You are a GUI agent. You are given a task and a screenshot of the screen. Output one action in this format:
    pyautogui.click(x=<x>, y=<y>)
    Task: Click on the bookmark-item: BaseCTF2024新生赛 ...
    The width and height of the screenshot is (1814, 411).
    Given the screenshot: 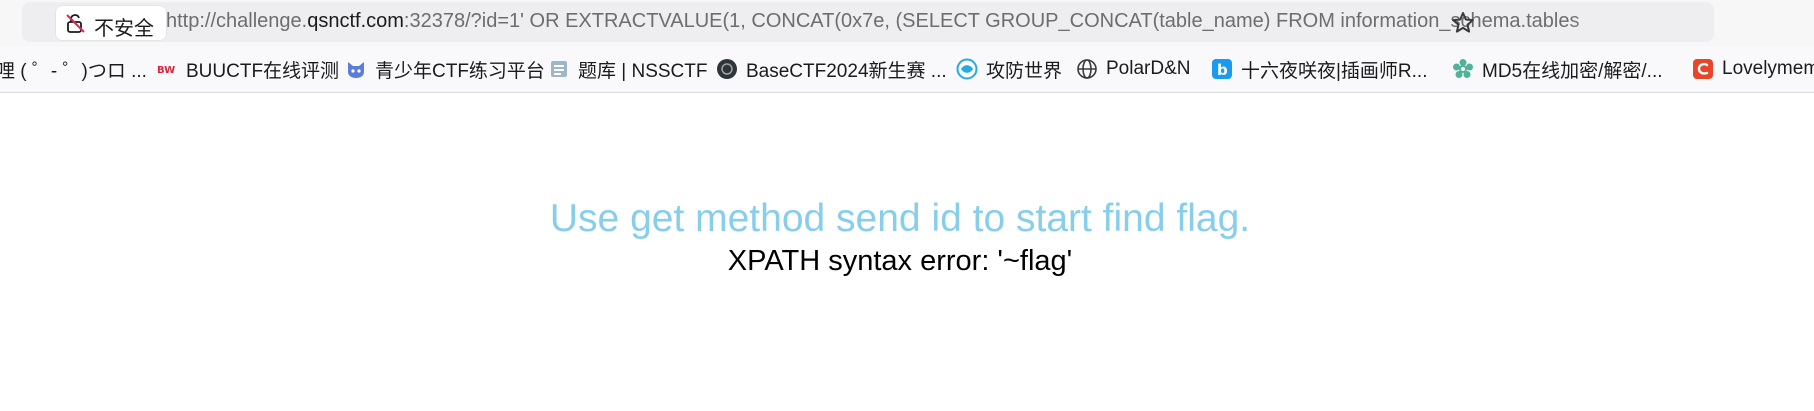 What is the action you would take?
    pyautogui.click(x=831, y=69)
    